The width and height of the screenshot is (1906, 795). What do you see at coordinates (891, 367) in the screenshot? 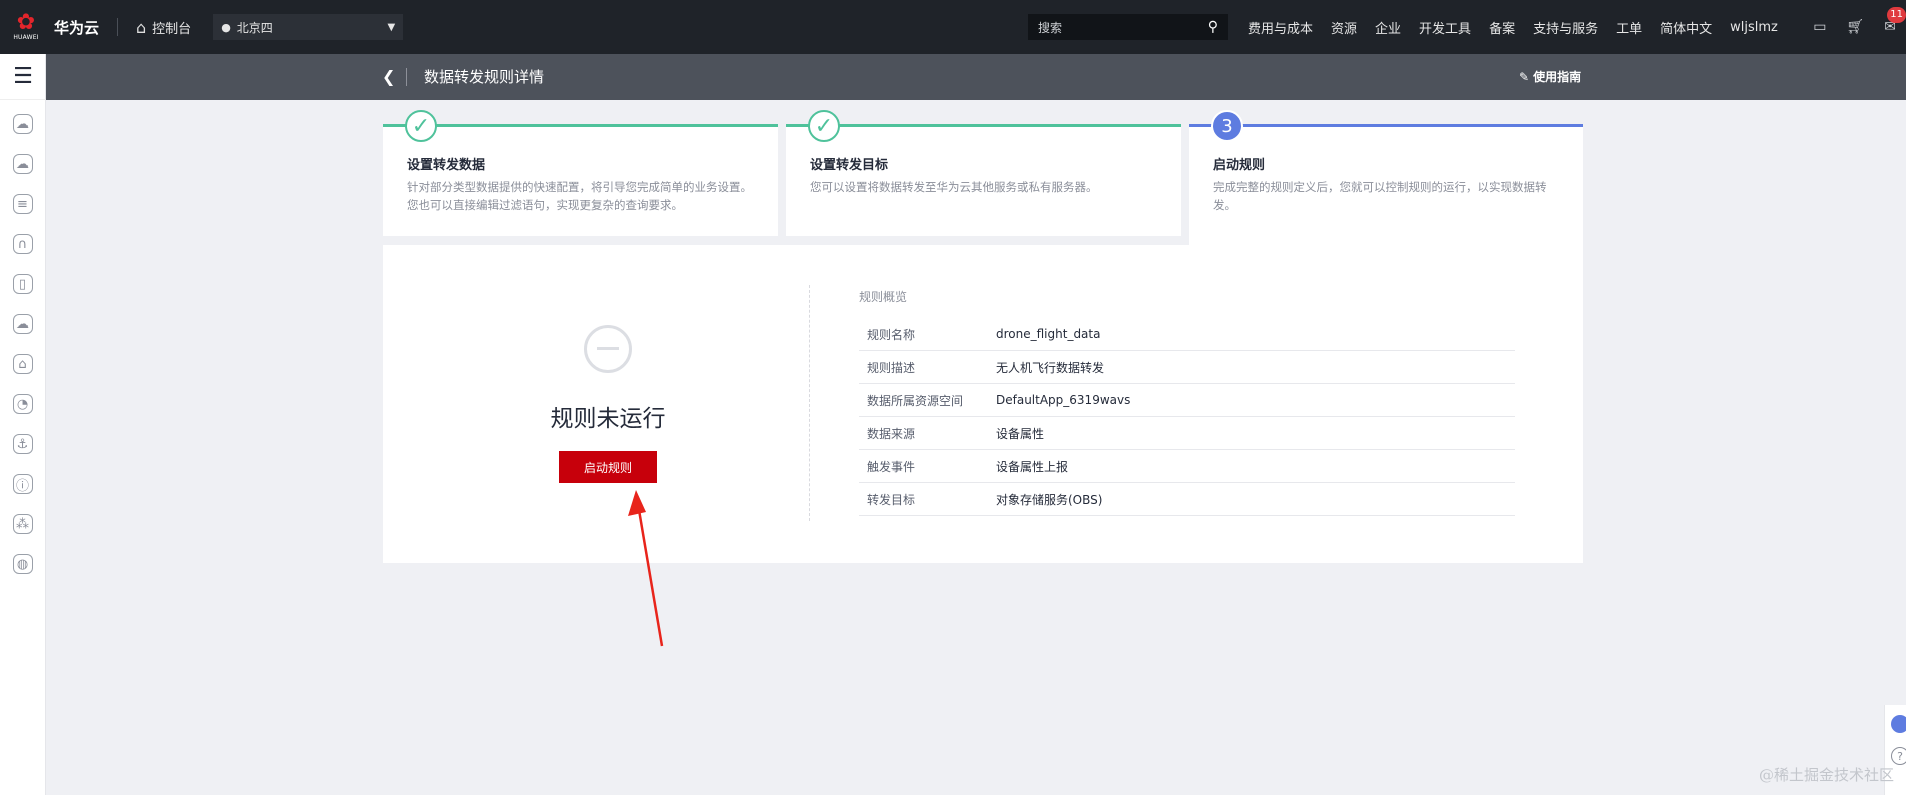
I see `row-key: 规则描述` at bounding box center [891, 367].